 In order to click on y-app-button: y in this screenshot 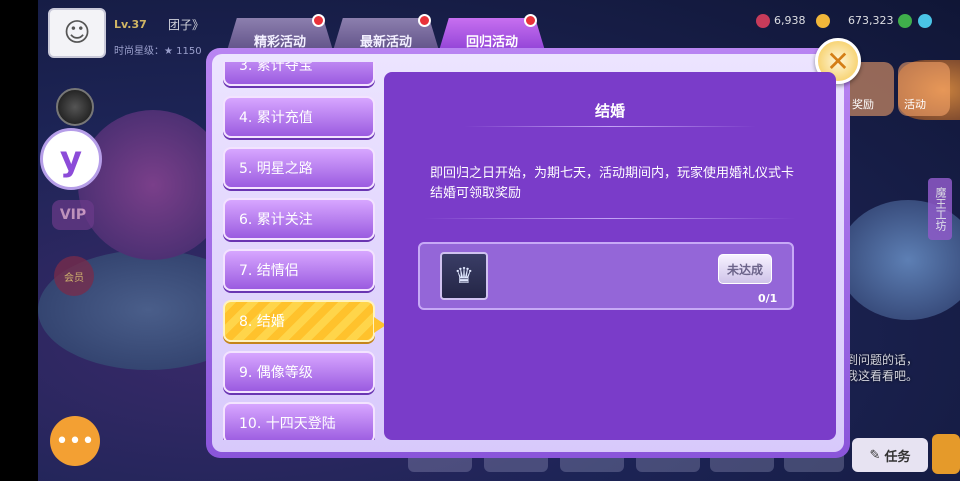, I will do `click(71, 159)`.